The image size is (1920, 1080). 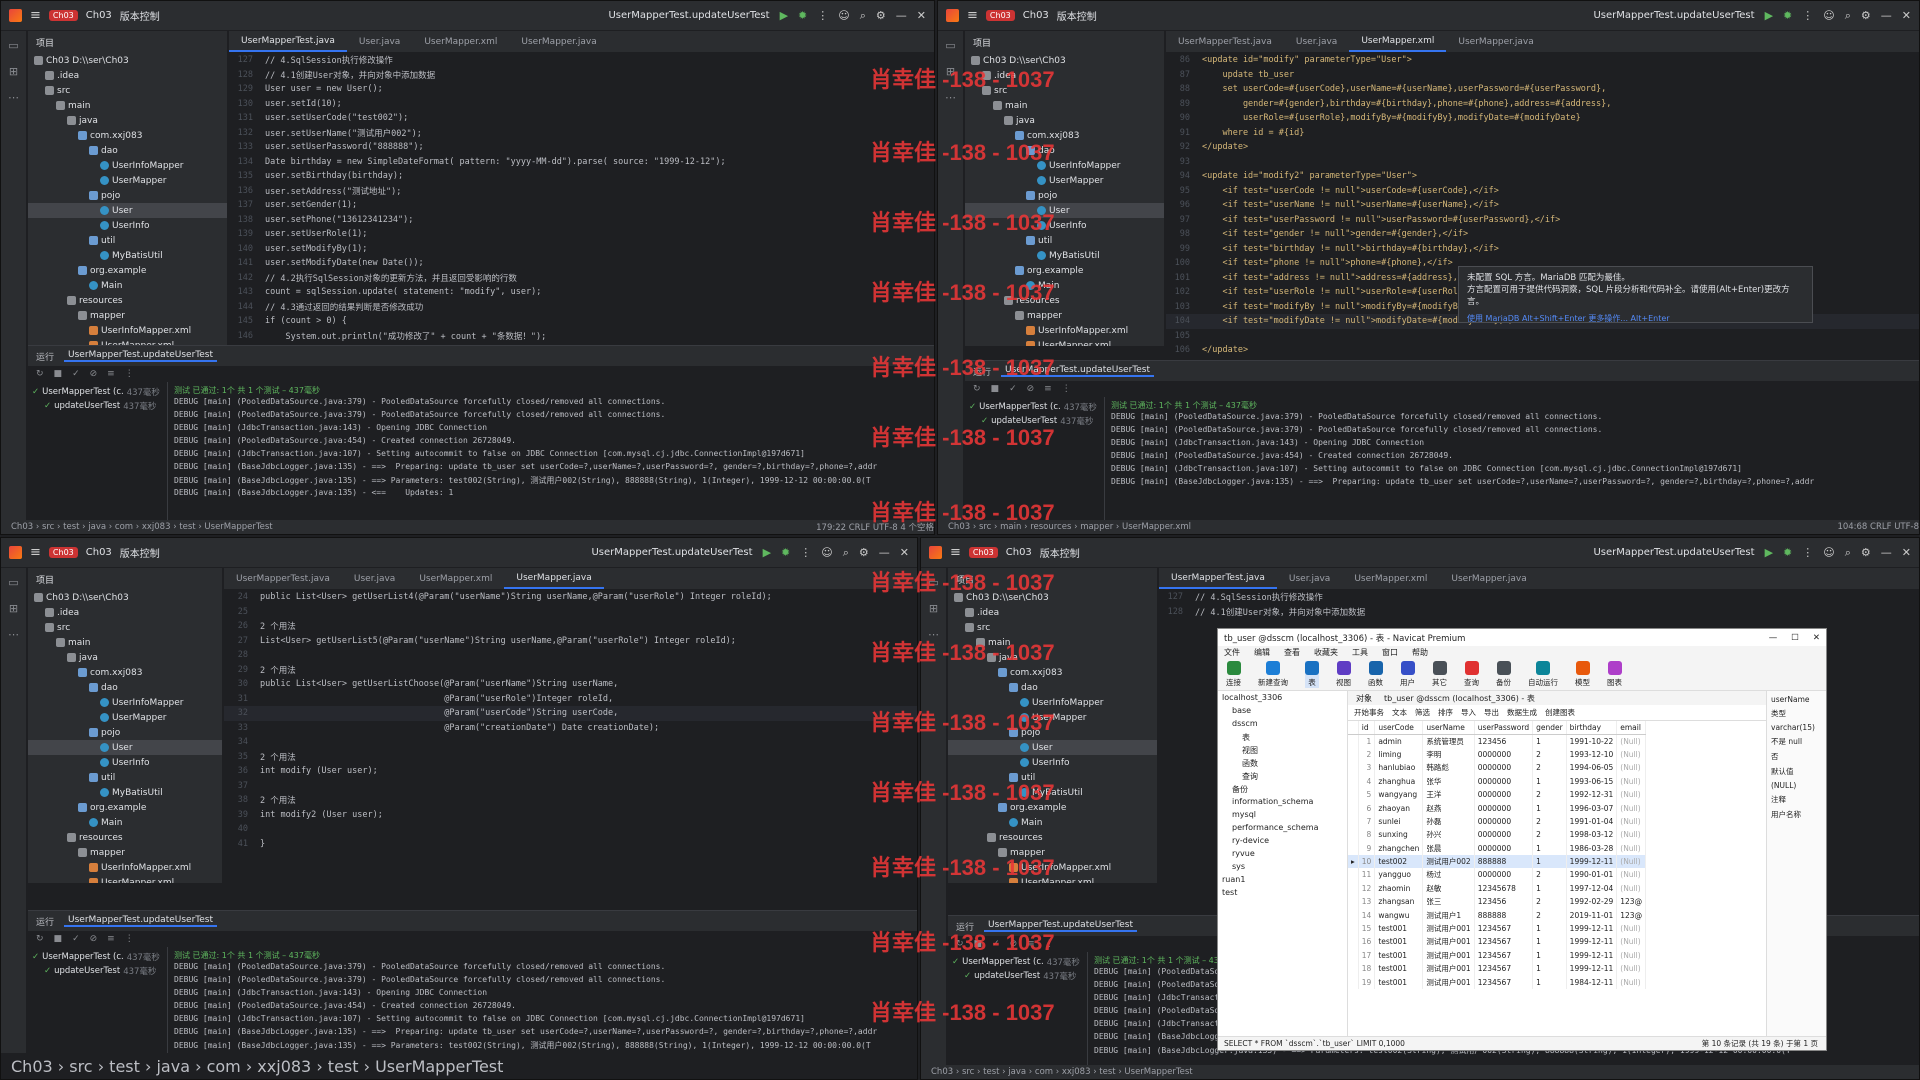 What do you see at coordinates (1052, 672) in the screenshot?
I see `tree-item: com.xxj083` at bounding box center [1052, 672].